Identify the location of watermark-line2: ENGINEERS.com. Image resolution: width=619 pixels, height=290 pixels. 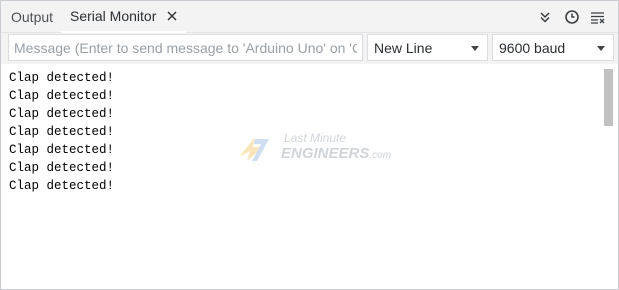
(336, 153).